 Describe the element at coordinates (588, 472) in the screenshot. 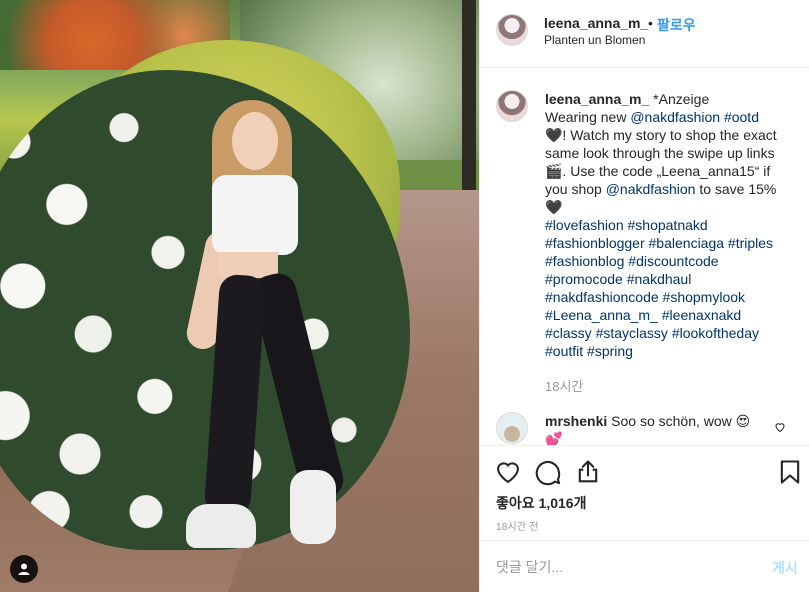

I see `share-icon` at that location.